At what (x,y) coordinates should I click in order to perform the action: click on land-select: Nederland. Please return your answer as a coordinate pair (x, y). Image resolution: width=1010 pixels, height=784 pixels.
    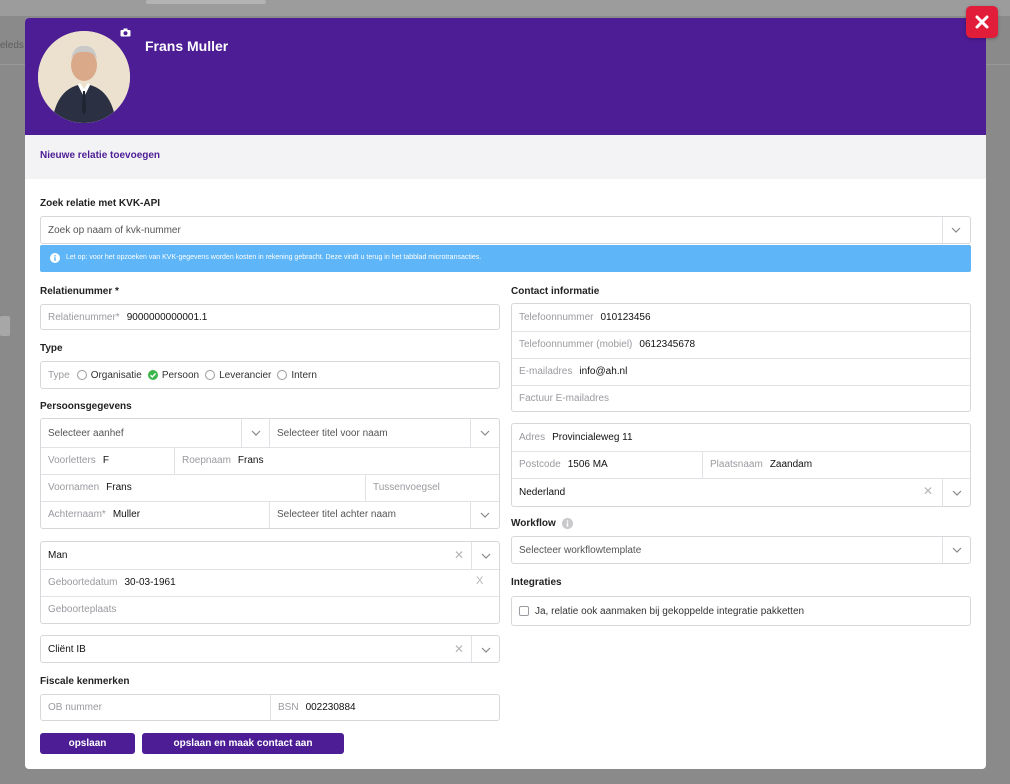
    Looking at the image, I should click on (712, 492).